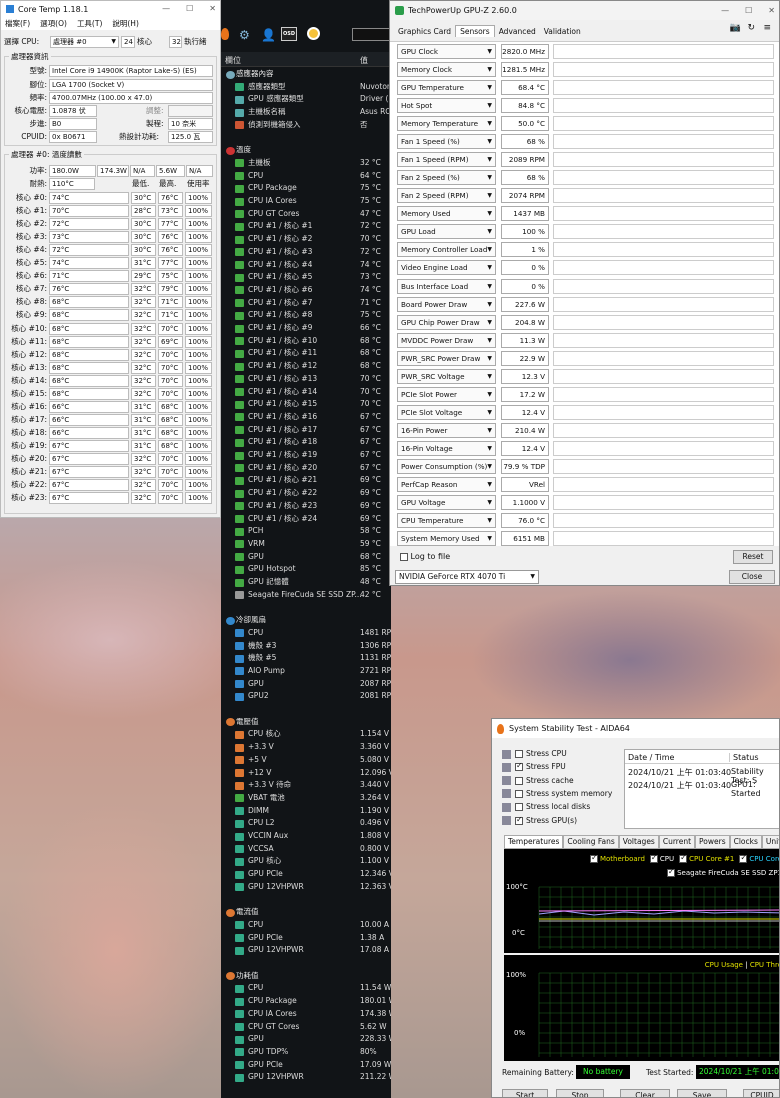 This screenshot has width=780, height=1098. What do you see at coordinates (306, 150) in the screenshot?
I see `sensor-section: 溫度` at bounding box center [306, 150].